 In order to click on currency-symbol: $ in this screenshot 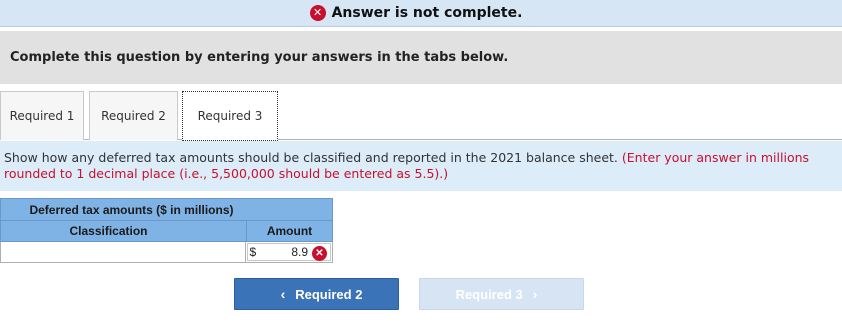, I will do `click(253, 252)`.